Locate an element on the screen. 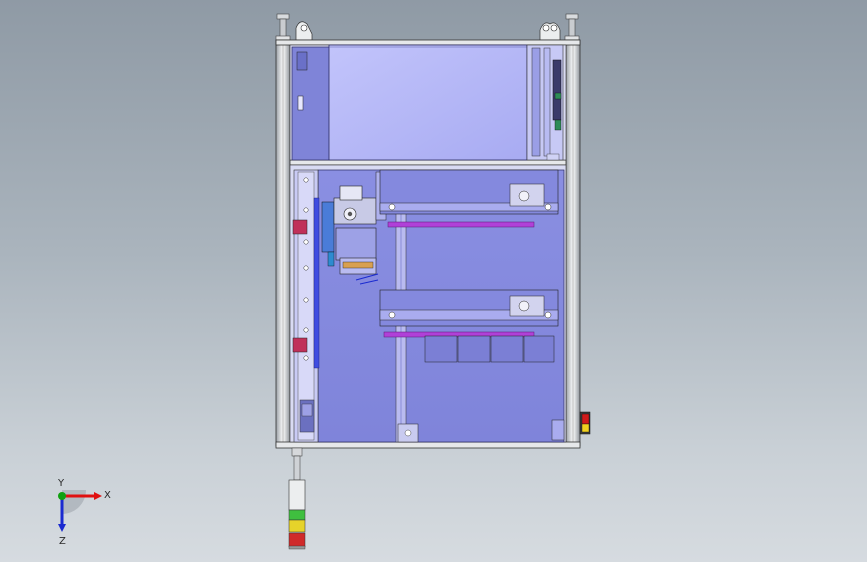 Image resolution: width=867 pixels, height=562 pixels. frame-beam-top is located at coordinates (428, 42).